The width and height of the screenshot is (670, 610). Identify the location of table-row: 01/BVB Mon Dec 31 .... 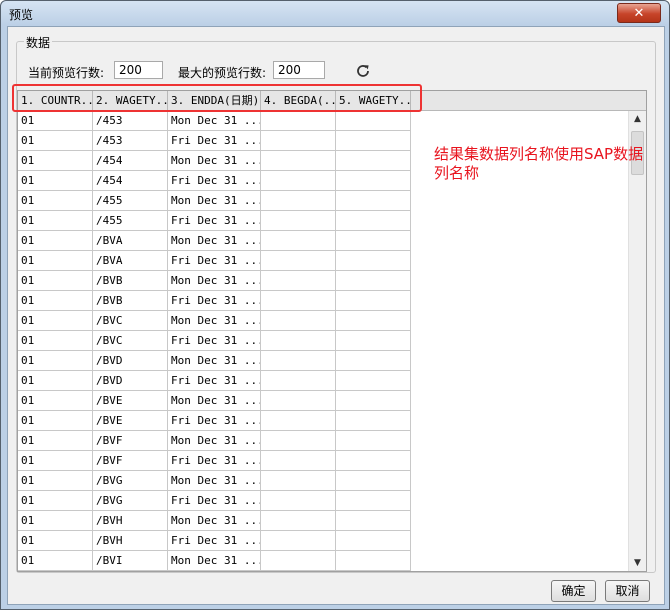
(214, 281).